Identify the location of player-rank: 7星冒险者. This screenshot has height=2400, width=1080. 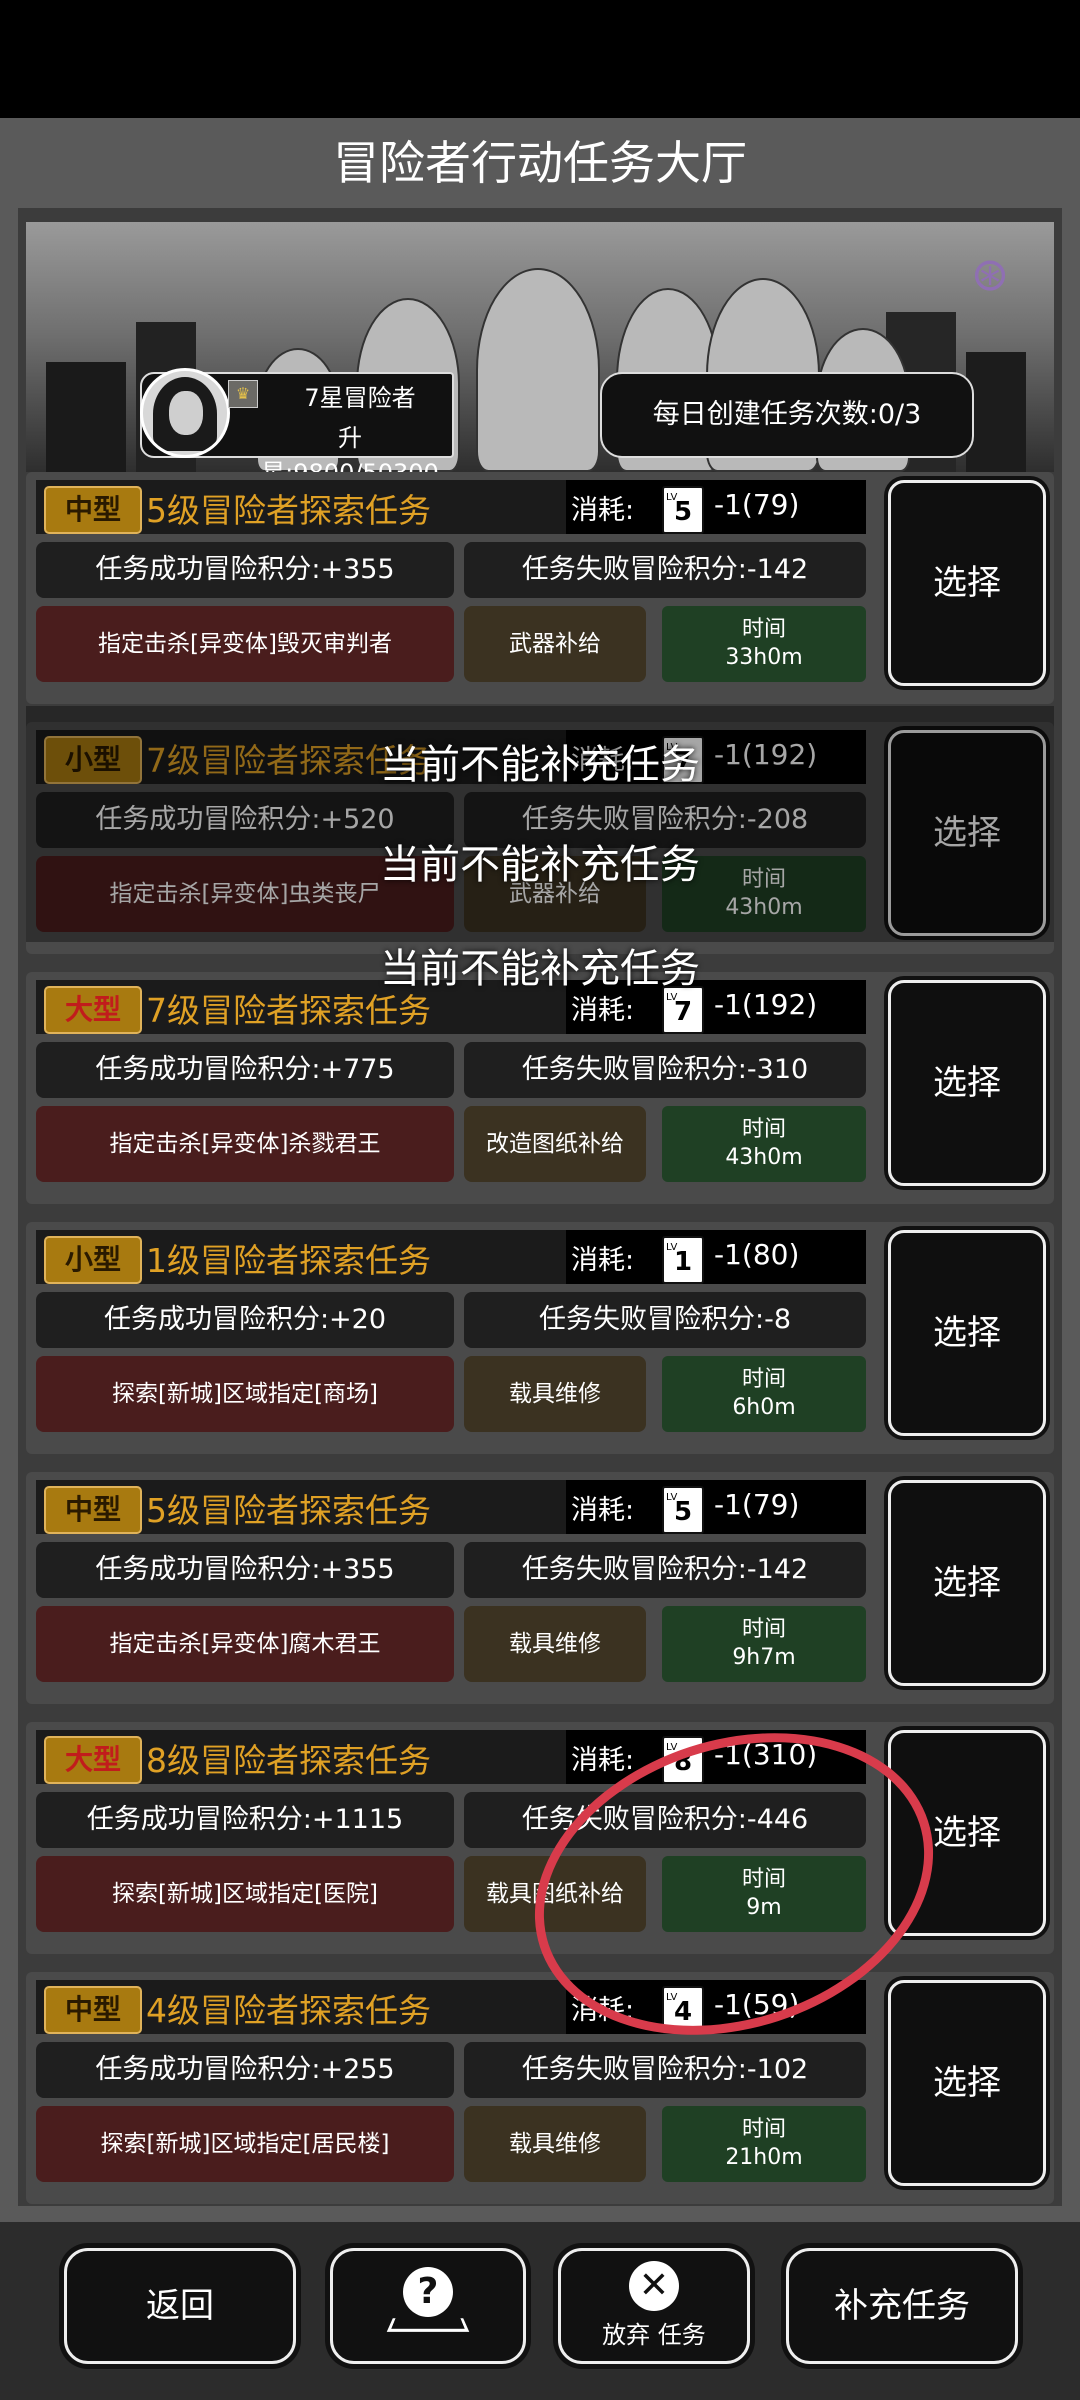
(360, 398).